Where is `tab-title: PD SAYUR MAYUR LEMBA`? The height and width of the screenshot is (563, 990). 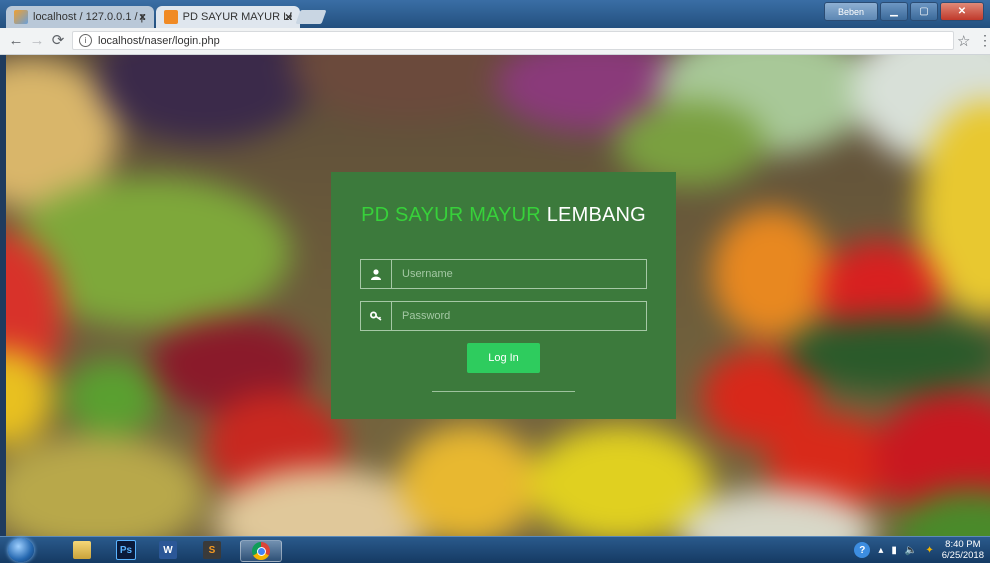
tab-title: PD SAYUR MAYUR LEMBA is located at coordinates (237, 17).